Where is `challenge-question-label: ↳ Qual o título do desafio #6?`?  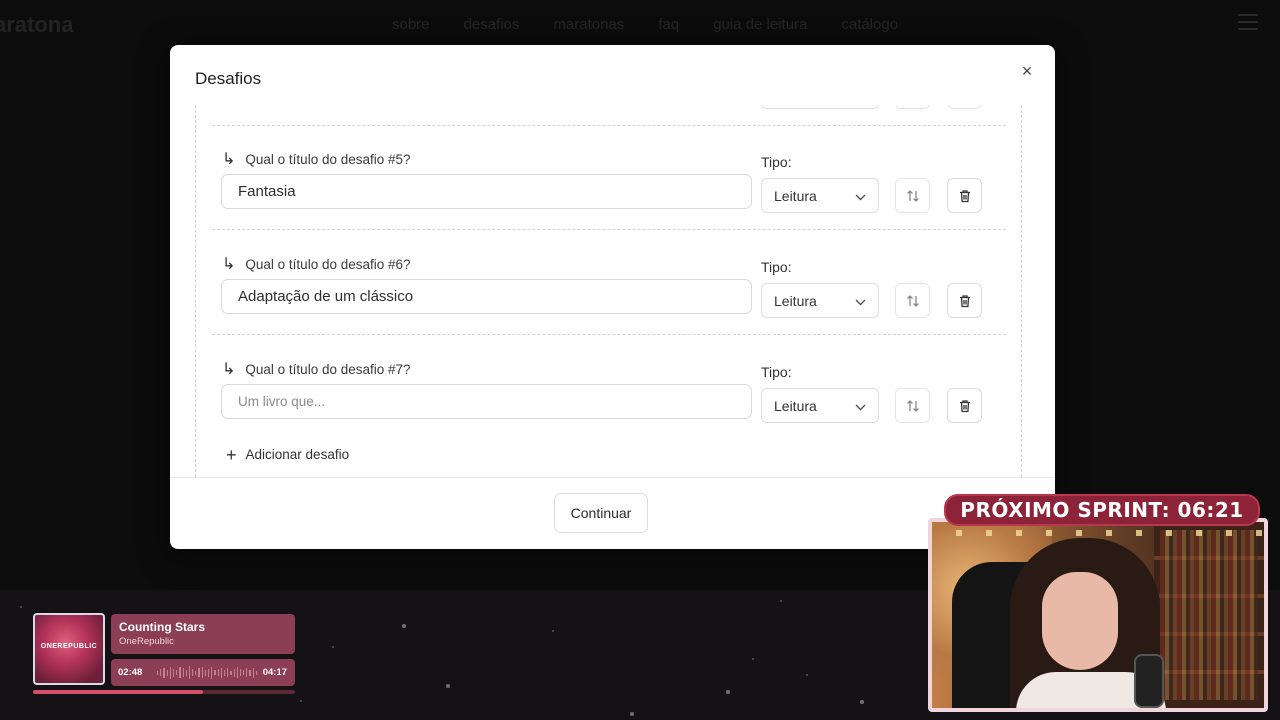 challenge-question-label: ↳ Qual o título do desafio #6? is located at coordinates (316, 264).